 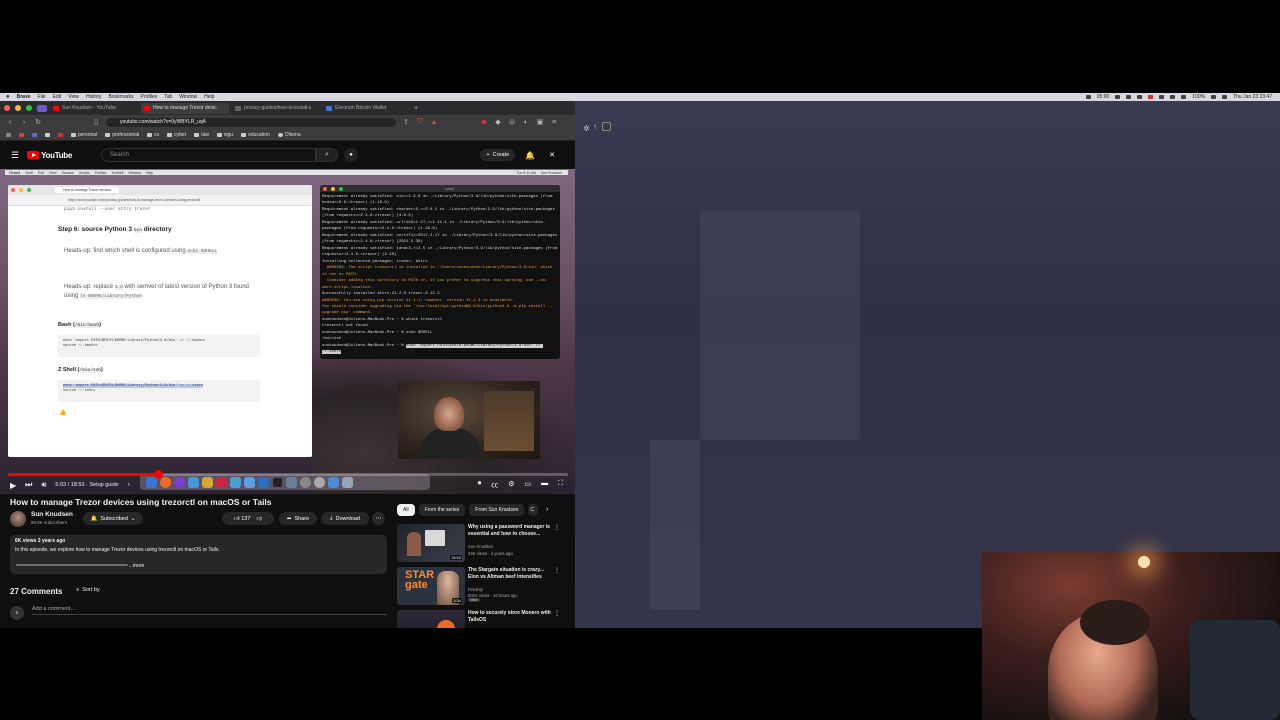 What do you see at coordinates (351, 155) in the screenshot?
I see `microphone-icon: ●` at bounding box center [351, 155].